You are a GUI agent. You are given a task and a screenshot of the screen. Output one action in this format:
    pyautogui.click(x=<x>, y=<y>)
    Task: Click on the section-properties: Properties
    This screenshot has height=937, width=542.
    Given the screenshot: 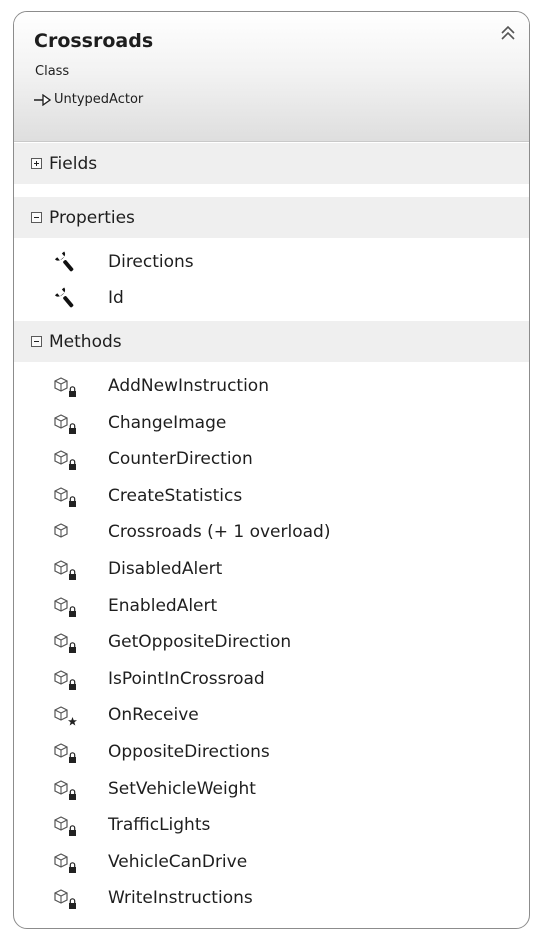 What is the action you would take?
    pyautogui.click(x=271, y=217)
    